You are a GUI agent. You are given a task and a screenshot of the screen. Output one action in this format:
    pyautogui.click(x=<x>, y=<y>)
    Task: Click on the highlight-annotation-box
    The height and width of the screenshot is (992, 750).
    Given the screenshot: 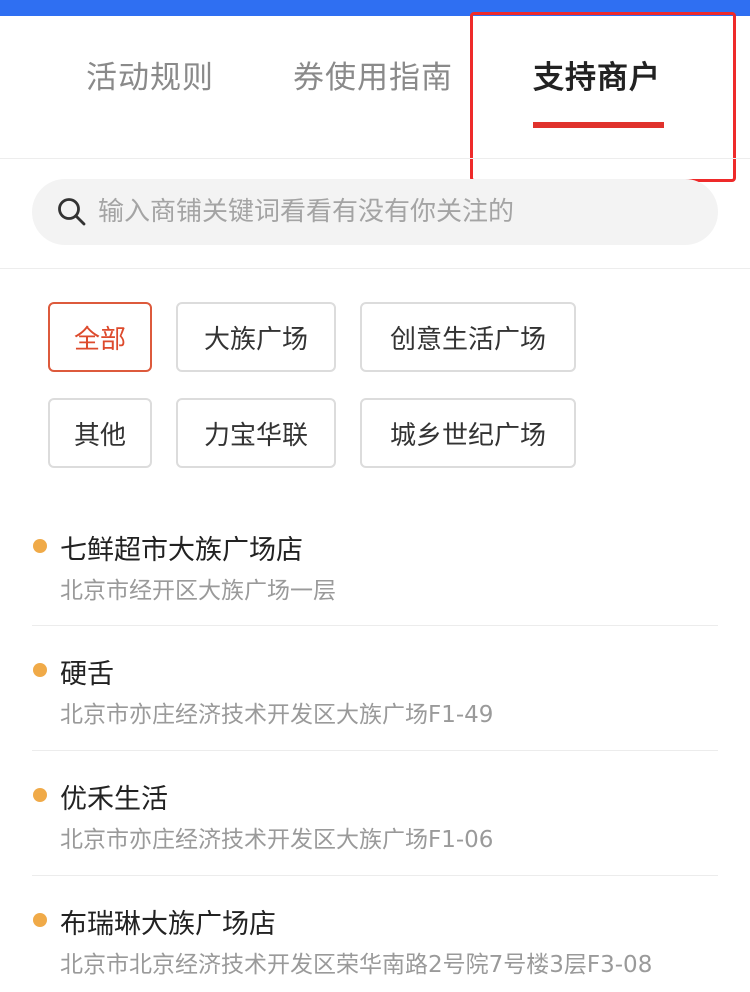 What is the action you would take?
    pyautogui.click(x=603, y=97)
    